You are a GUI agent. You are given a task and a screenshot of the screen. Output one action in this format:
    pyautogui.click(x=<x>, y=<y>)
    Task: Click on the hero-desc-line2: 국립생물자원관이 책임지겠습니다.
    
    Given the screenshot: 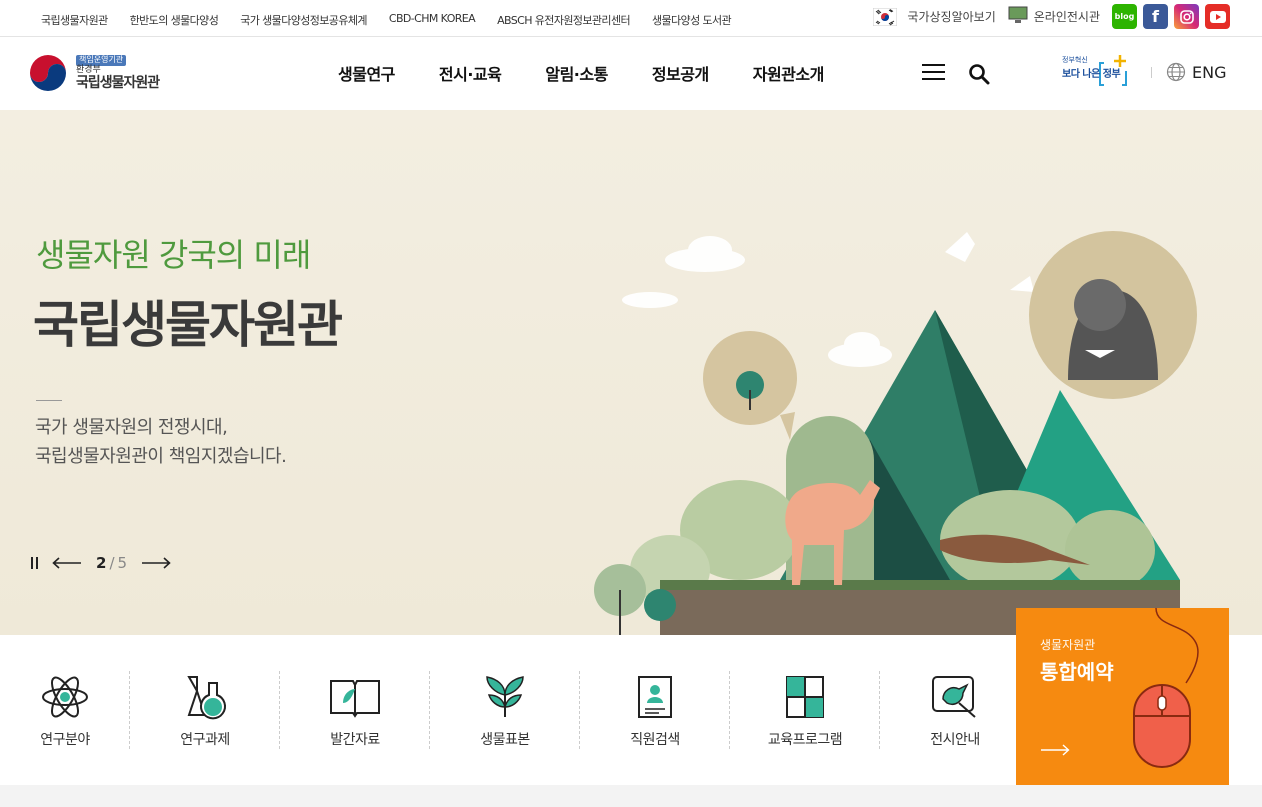 What is the action you would take?
    pyautogui.click(x=161, y=456)
    